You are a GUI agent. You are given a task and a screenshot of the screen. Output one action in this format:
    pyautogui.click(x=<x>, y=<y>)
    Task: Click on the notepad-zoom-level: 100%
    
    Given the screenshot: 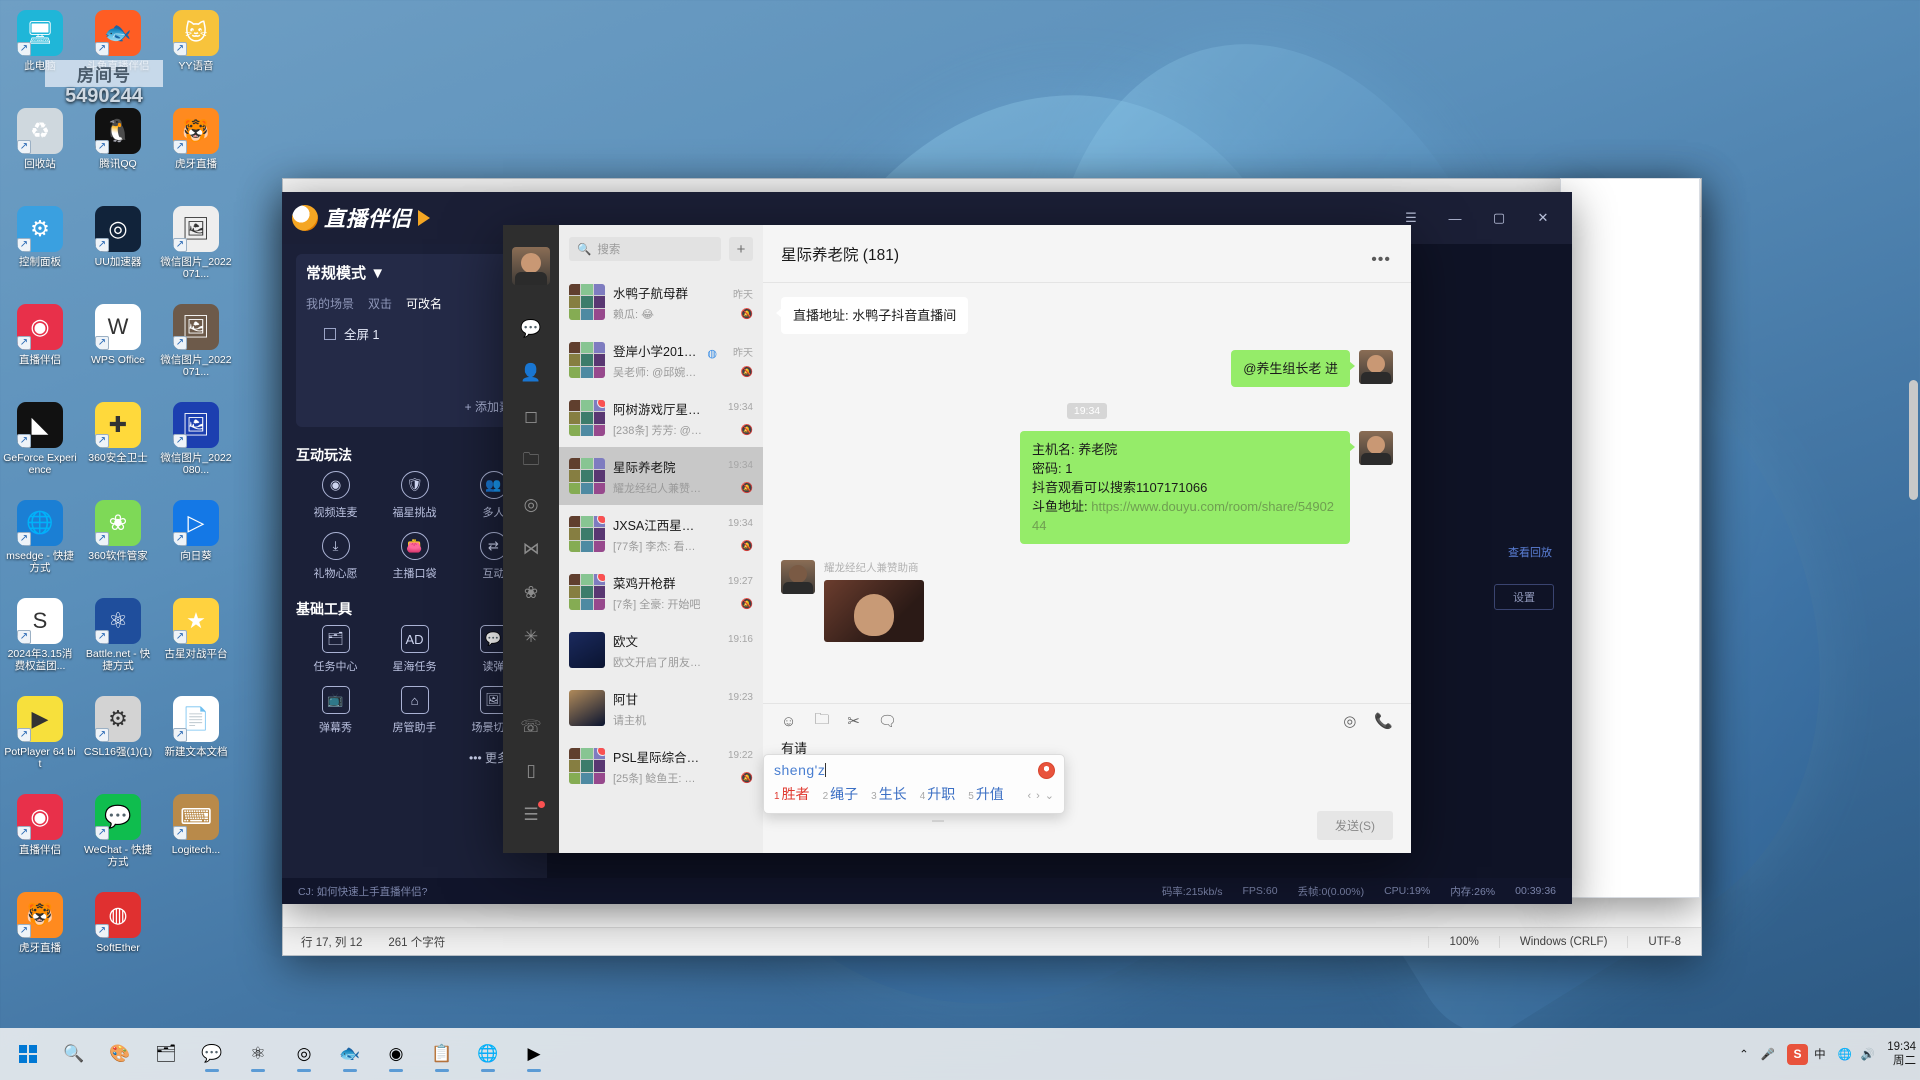 What is the action you would take?
    pyautogui.click(x=1463, y=941)
    